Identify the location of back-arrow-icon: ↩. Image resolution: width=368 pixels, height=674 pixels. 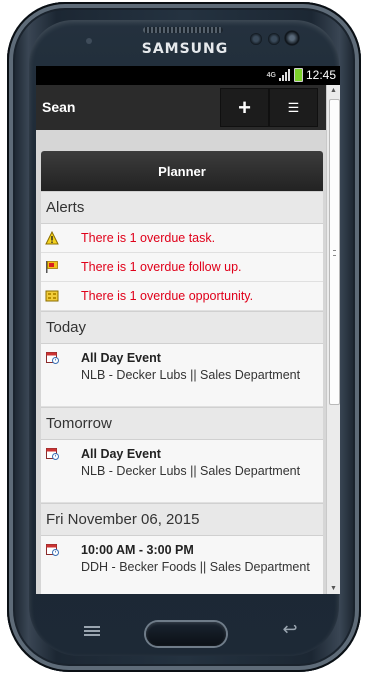
(290, 629).